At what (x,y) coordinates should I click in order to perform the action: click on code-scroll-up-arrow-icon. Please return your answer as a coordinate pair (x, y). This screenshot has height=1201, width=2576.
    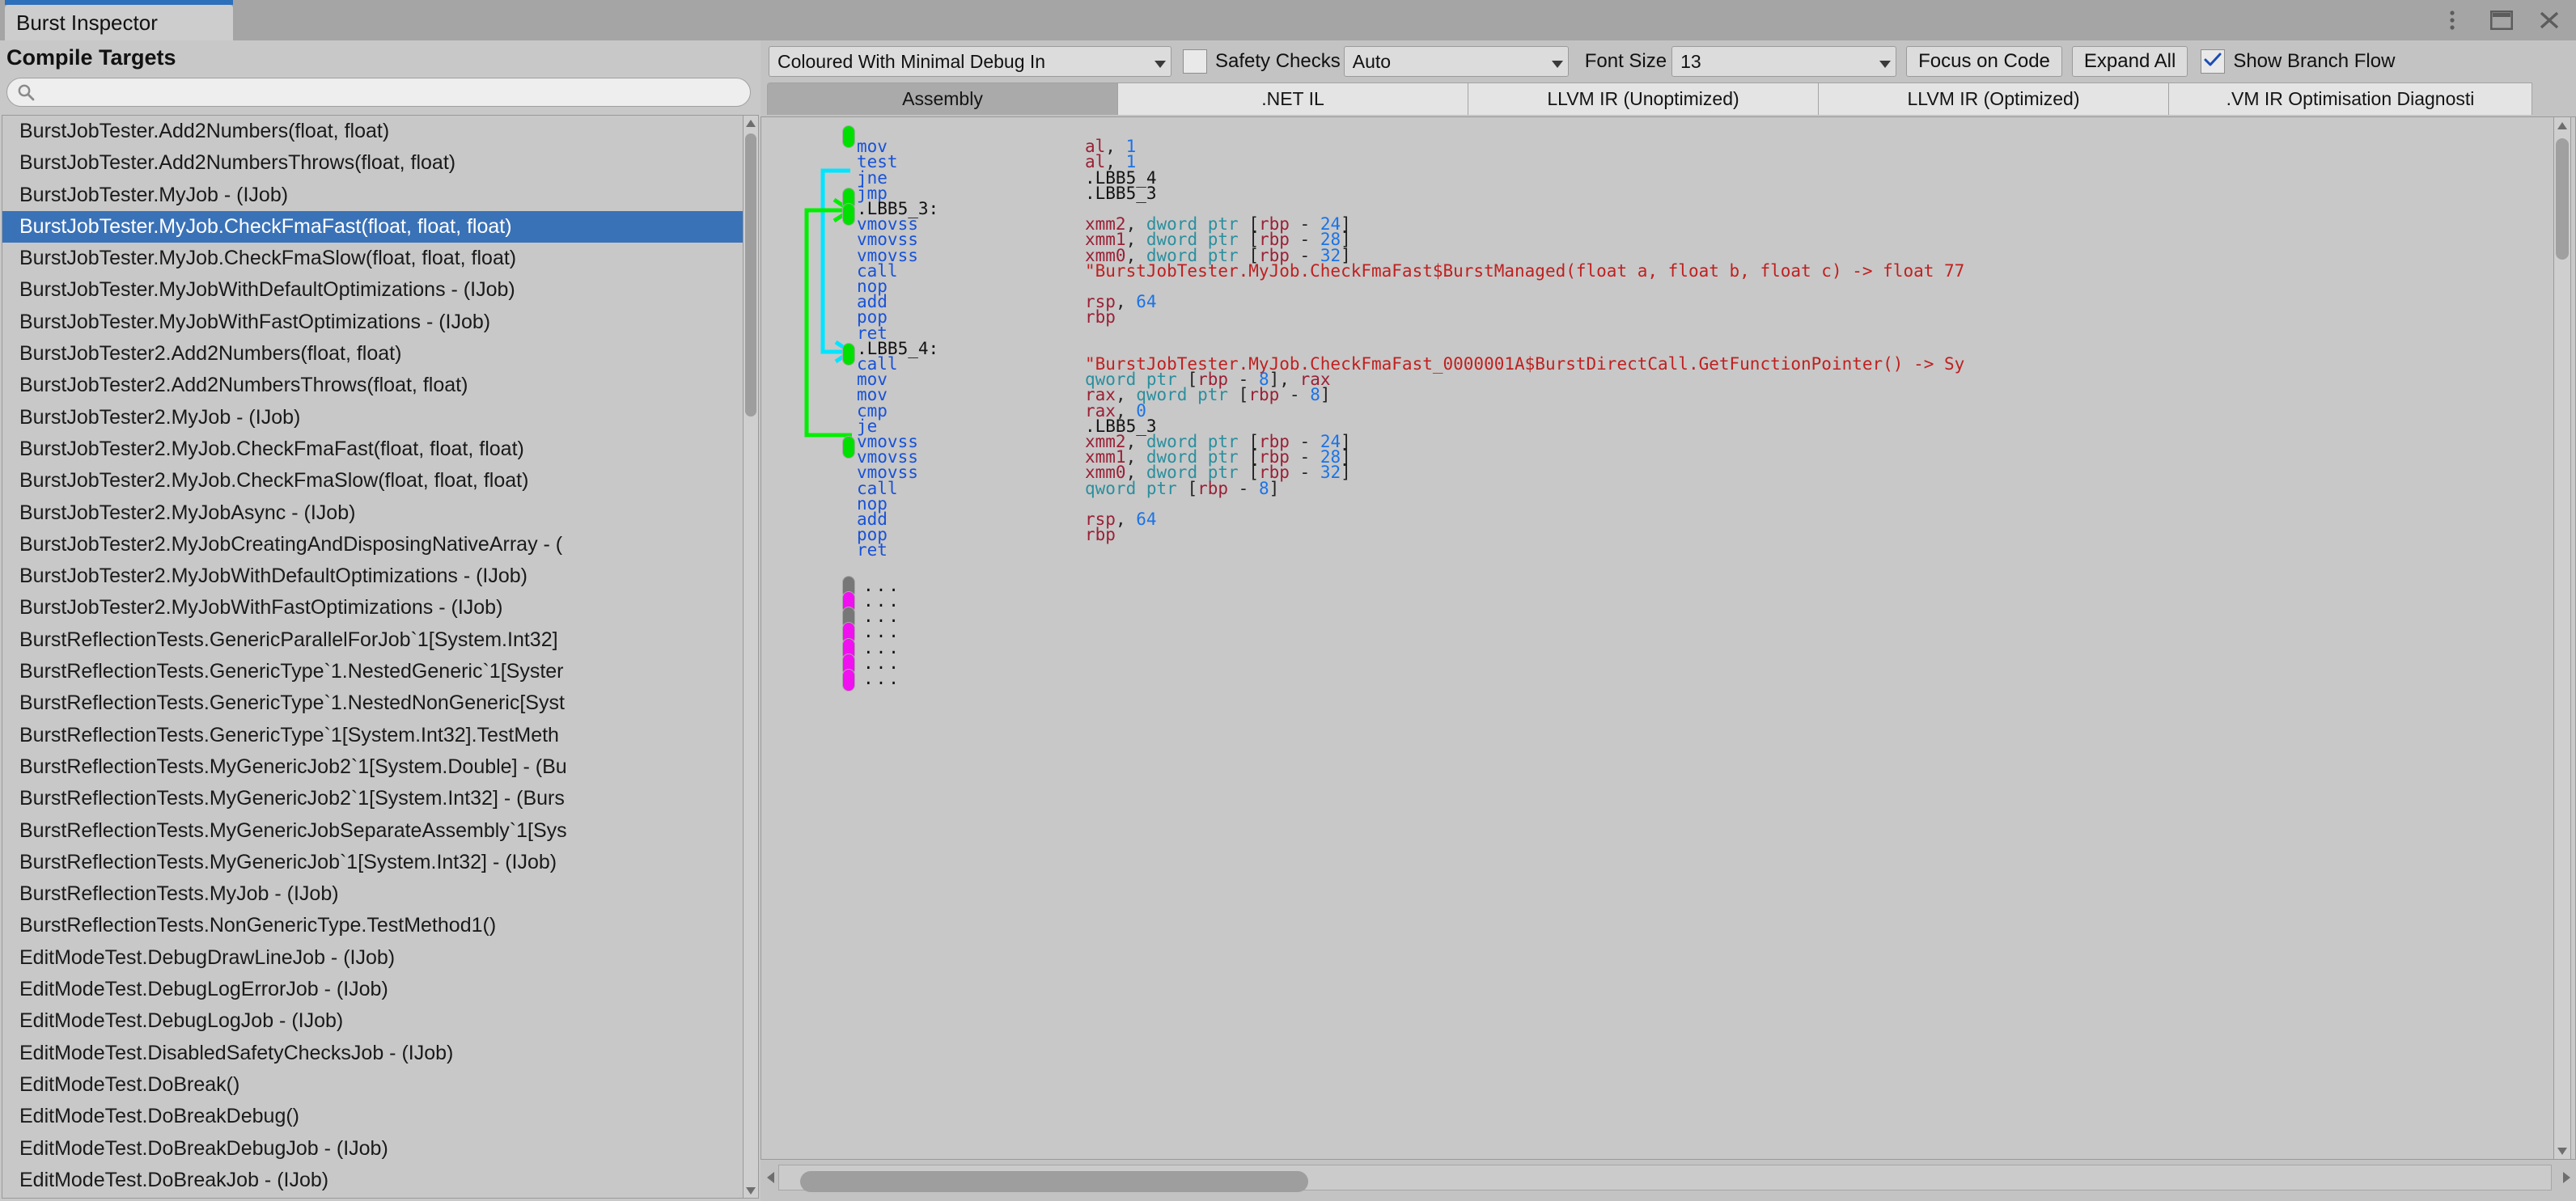
    Looking at the image, I should click on (2562, 126).